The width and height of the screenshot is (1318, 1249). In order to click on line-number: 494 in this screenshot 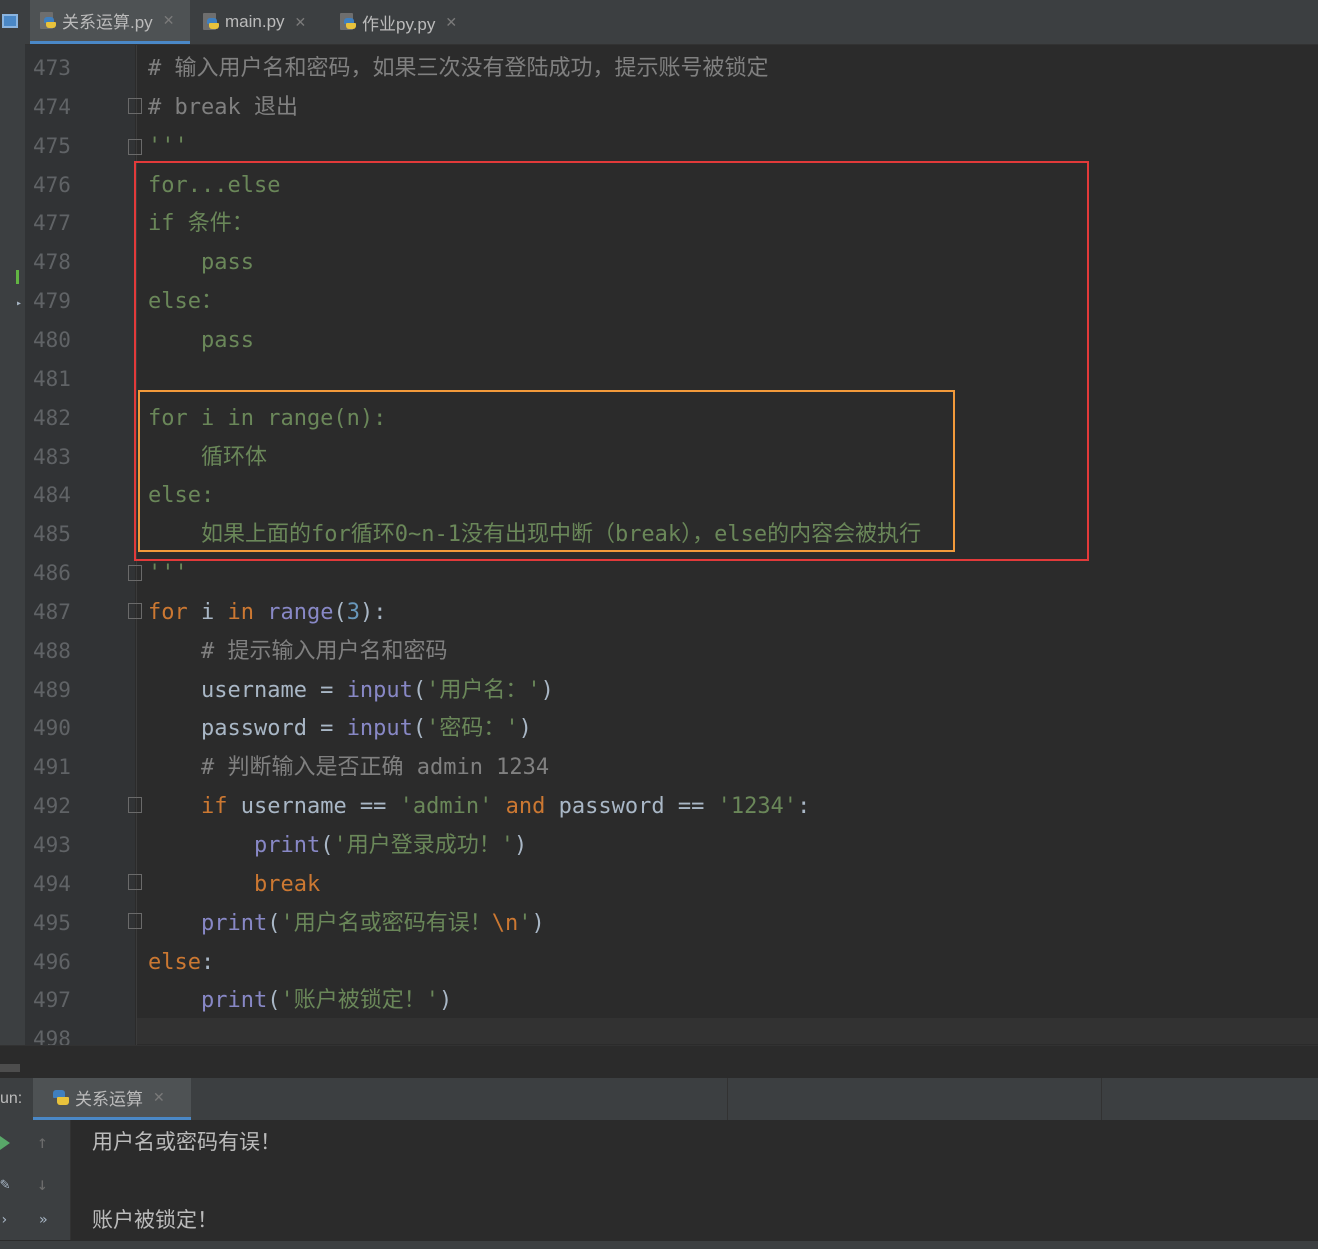, I will do `click(52, 883)`.